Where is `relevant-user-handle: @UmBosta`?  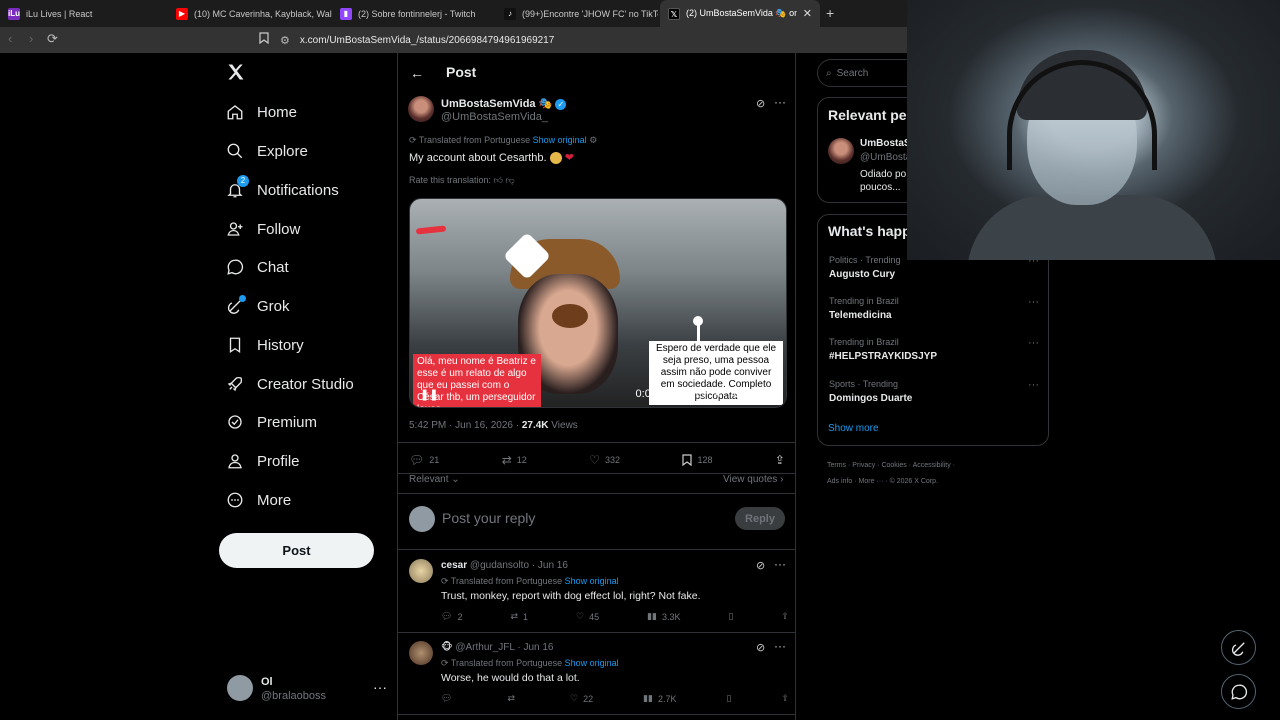 relevant-user-handle: @UmBosta is located at coordinates (885, 157).